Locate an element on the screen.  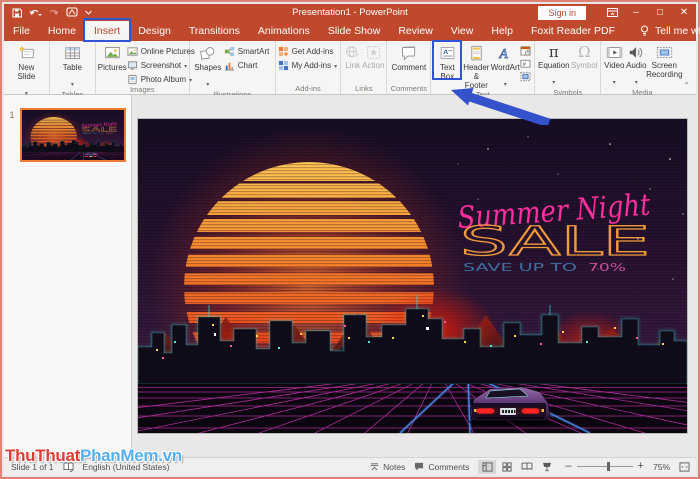
chart-button: Chart is located at coordinates (247, 65).